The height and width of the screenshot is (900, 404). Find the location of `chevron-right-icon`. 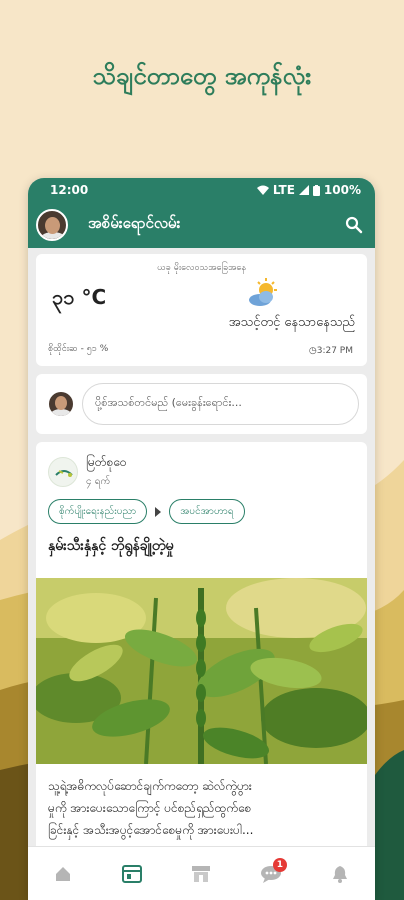

chevron-right-icon is located at coordinates (158, 511).